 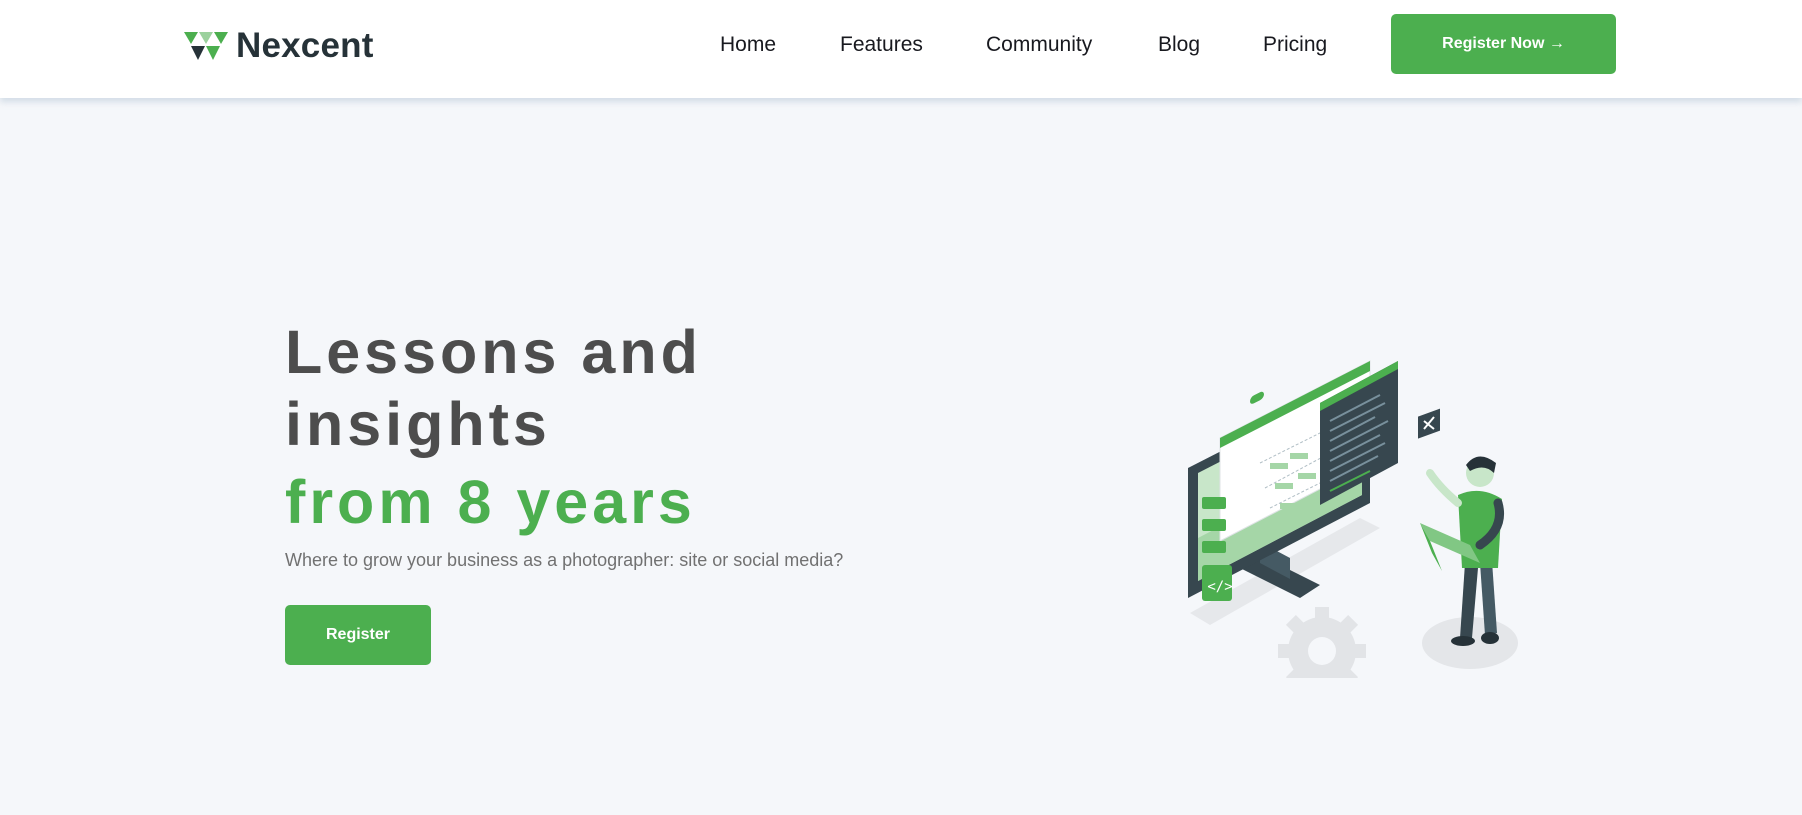 I want to click on nav-link-blog: Blog, so click(x=1179, y=45).